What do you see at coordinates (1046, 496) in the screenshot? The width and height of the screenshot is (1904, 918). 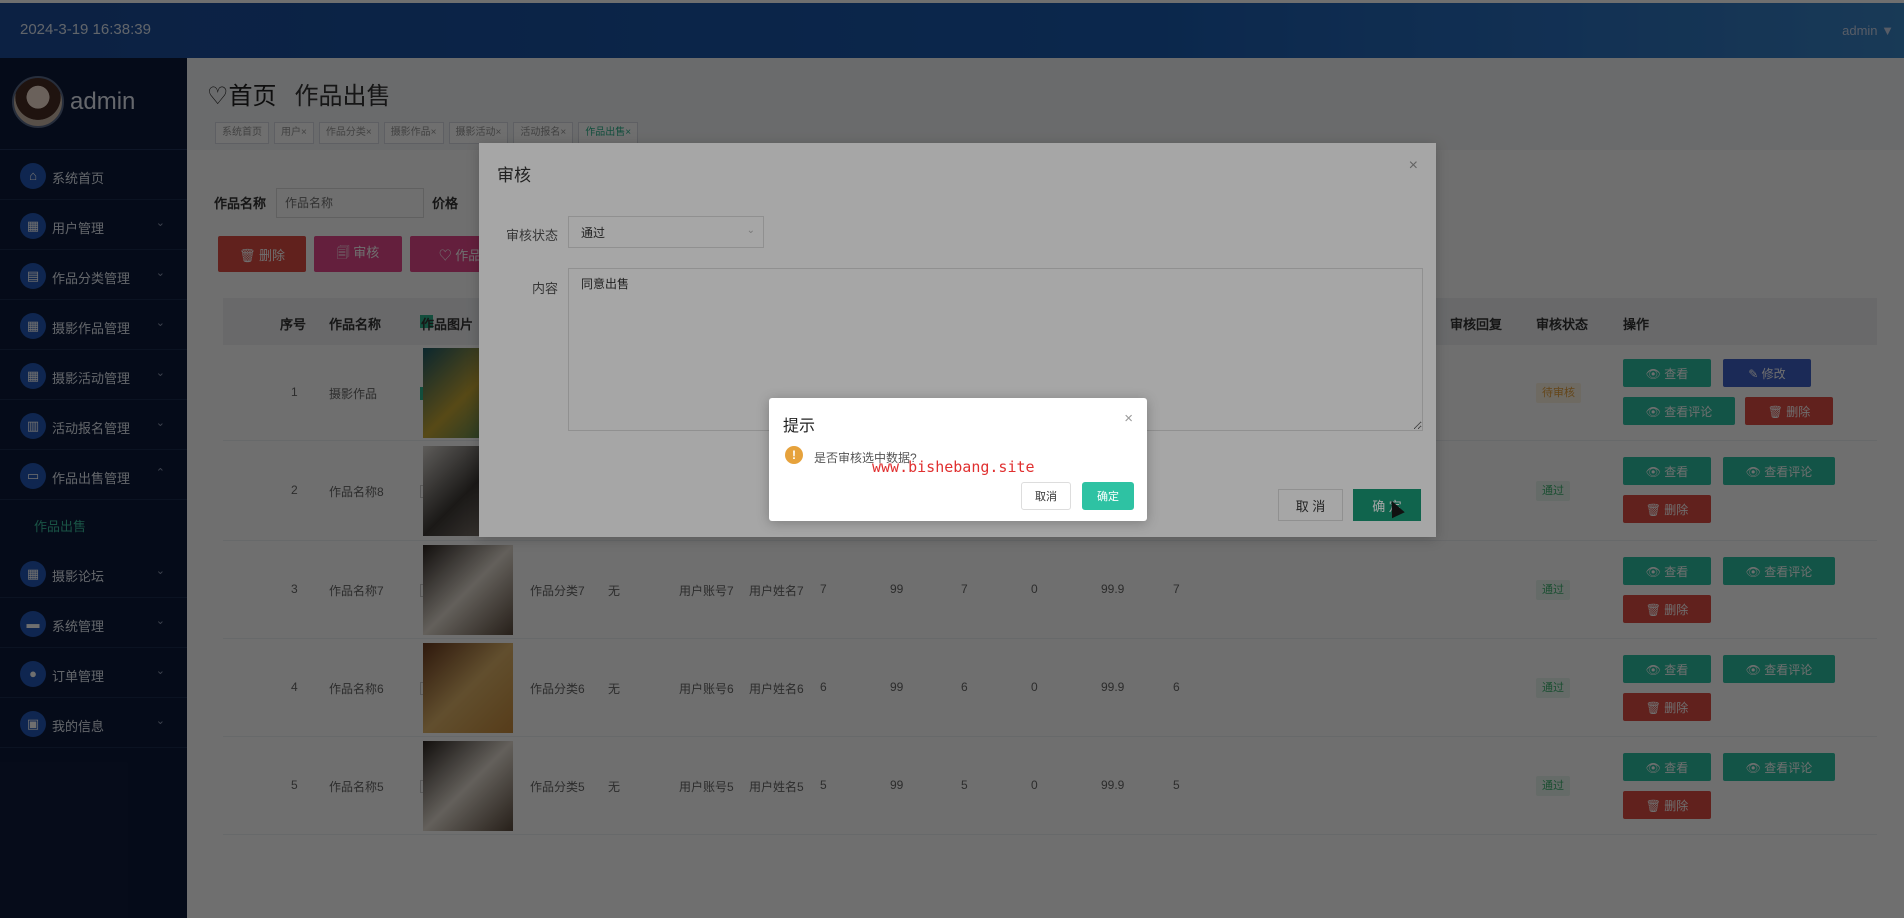 I see `messagebox-cancel-button: 取消` at bounding box center [1046, 496].